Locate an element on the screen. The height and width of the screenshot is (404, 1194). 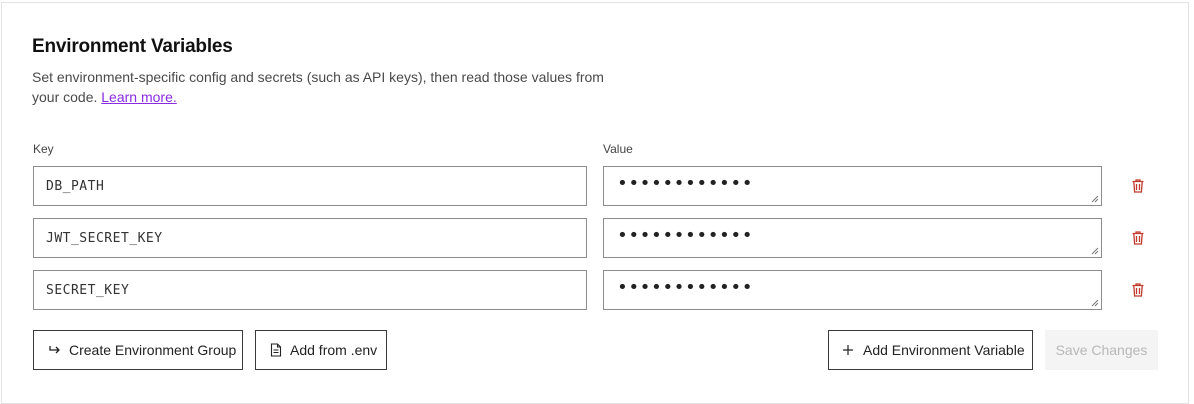
env-key-input: SECRET_KEY is located at coordinates (310, 290).